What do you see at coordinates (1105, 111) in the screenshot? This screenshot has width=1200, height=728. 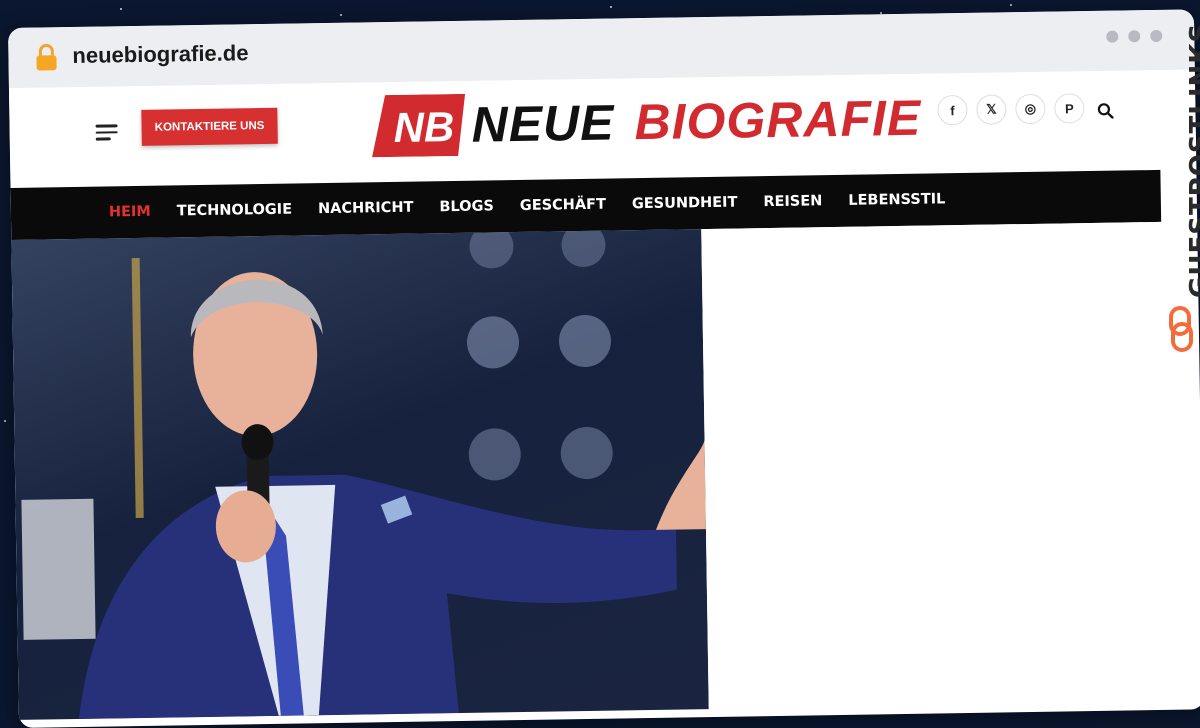 I see `search-icon` at bounding box center [1105, 111].